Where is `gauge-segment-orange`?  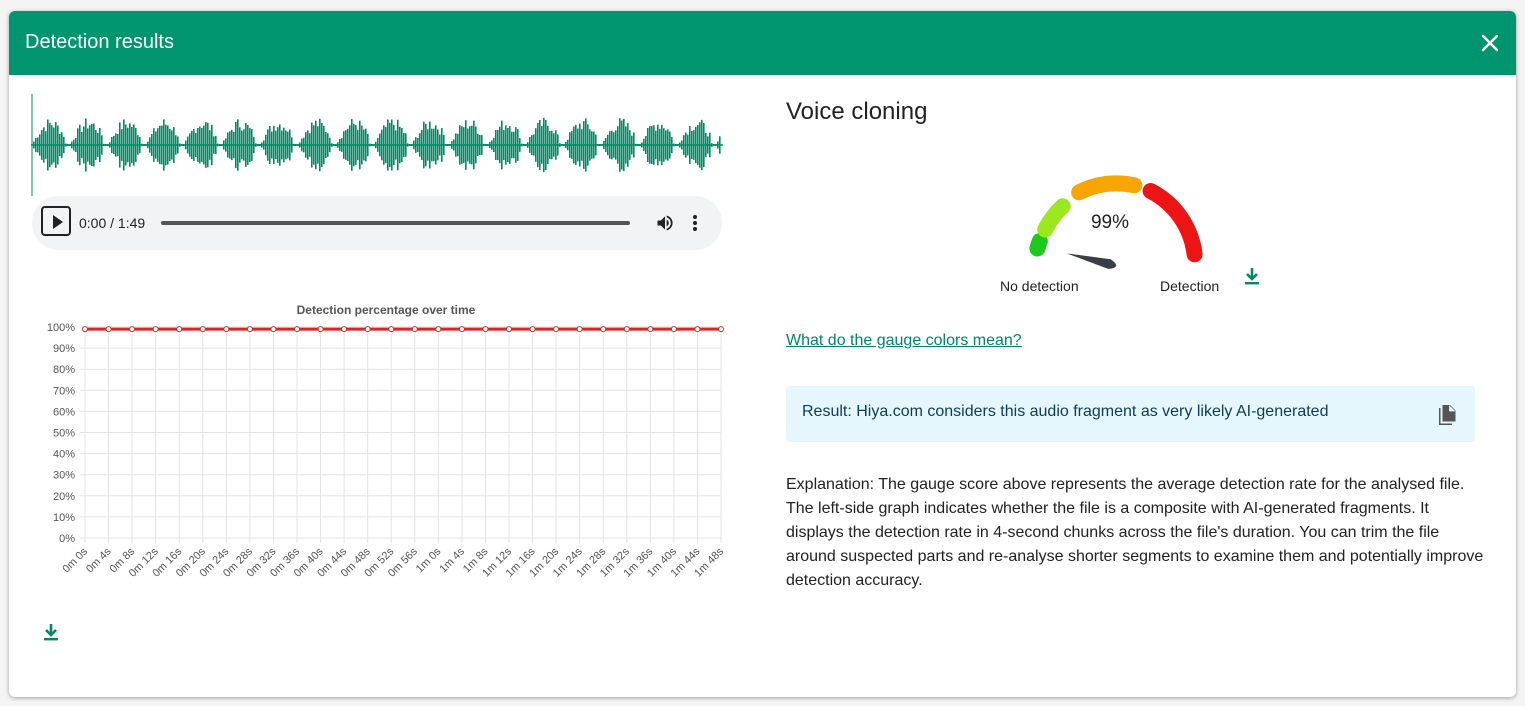 gauge-segment-orange is located at coordinates (1107, 188).